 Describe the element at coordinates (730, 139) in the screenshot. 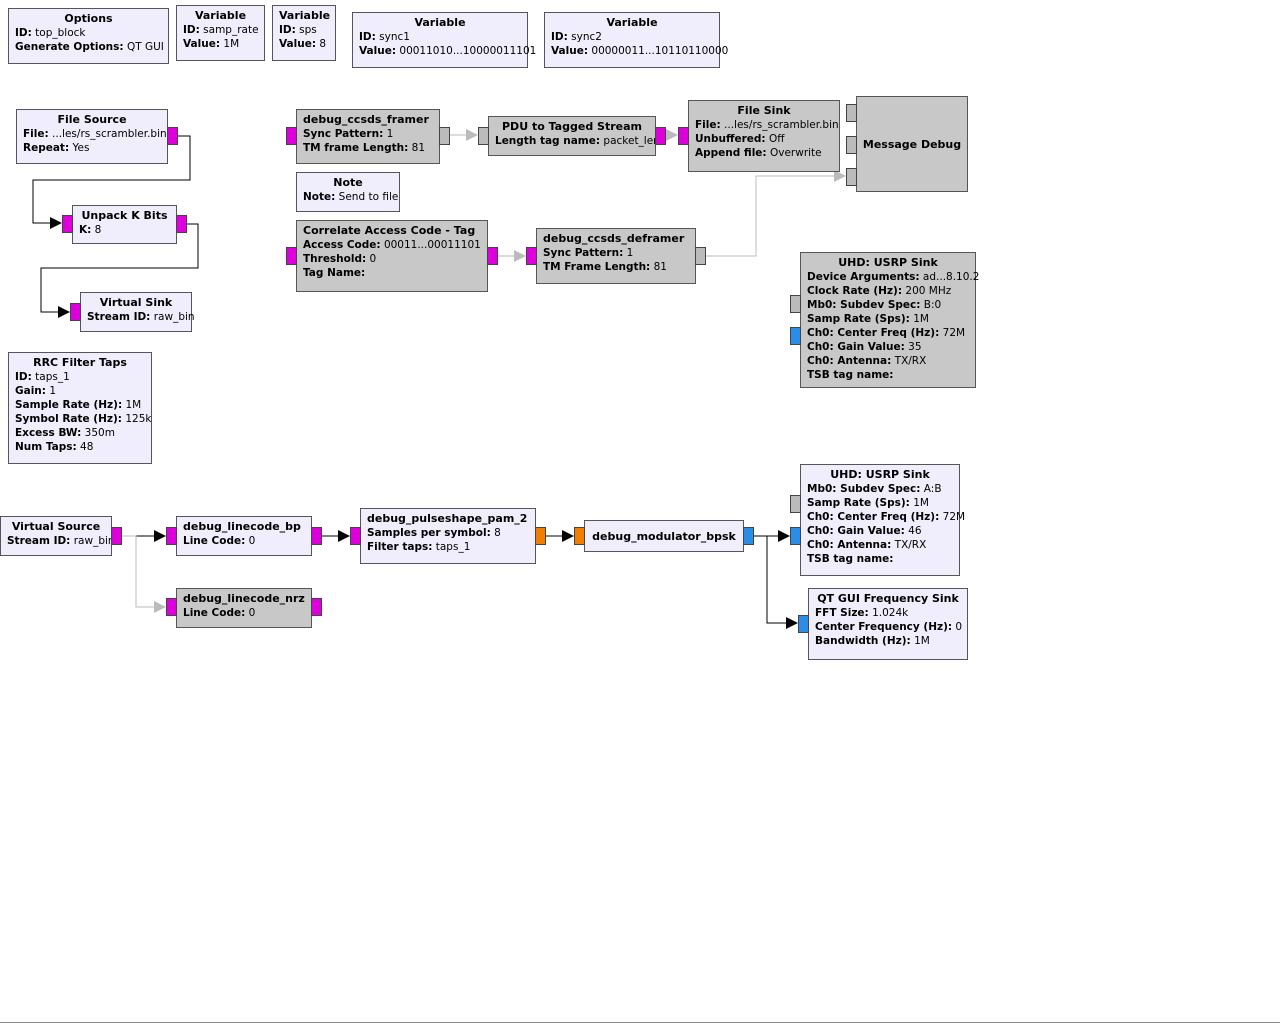

I see `param-key: Unbuffered:` at that location.